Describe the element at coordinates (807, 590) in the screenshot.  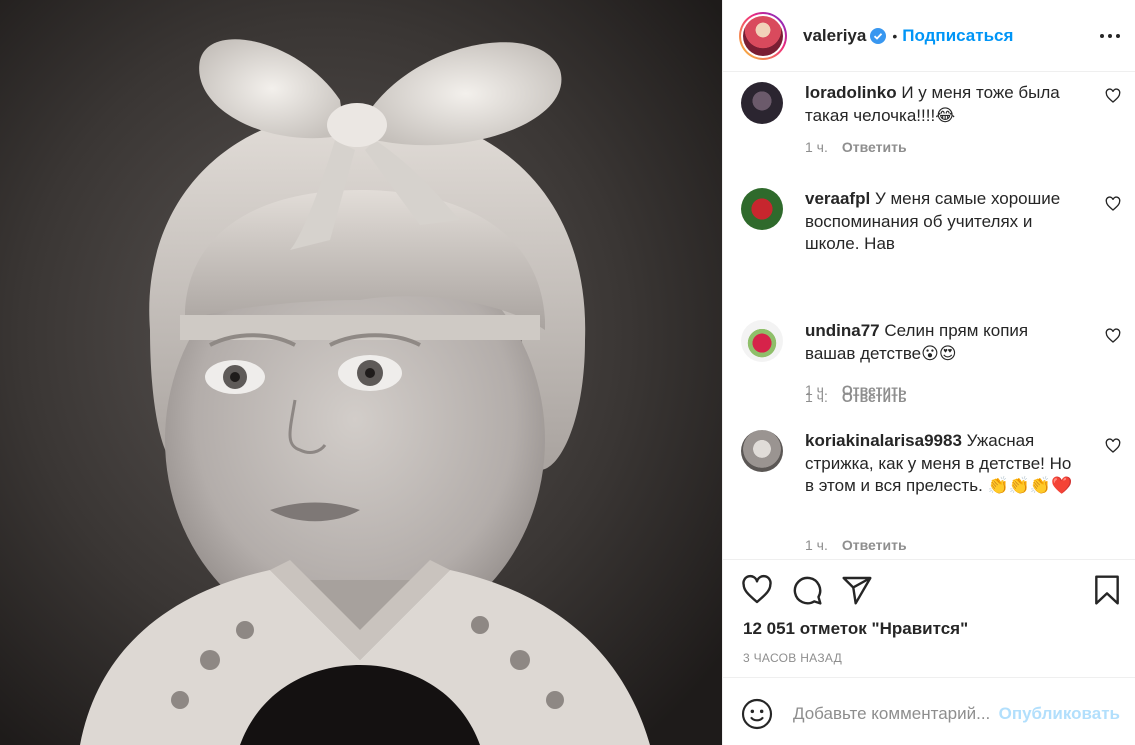
I see `comment-icon` at that location.